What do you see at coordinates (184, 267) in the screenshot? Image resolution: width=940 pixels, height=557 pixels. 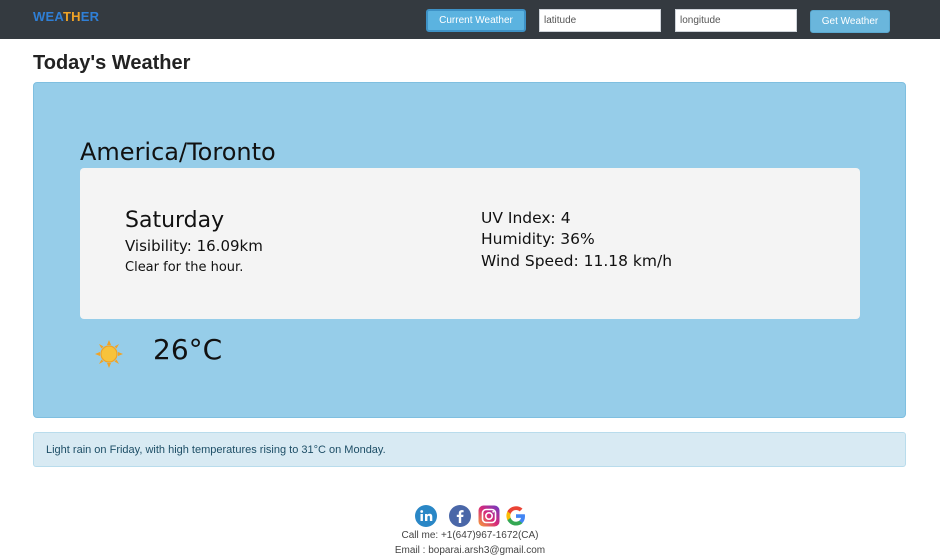 I see `summary-label: Clear for the hour.` at bounding box center [184, 267].